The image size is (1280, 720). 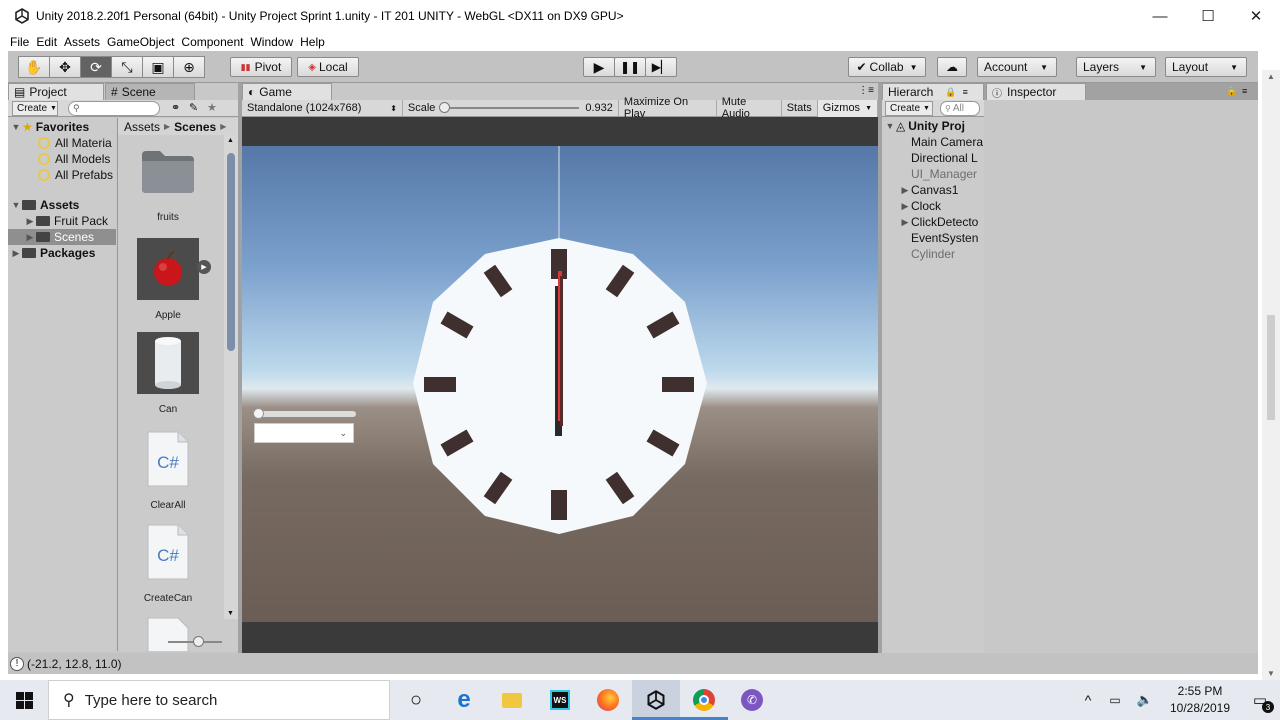 What do you see at coordinates (909, 108) in the screenshot?
I see `hierarchy-create-button: Create ▼` at bounding box center [909, 108].